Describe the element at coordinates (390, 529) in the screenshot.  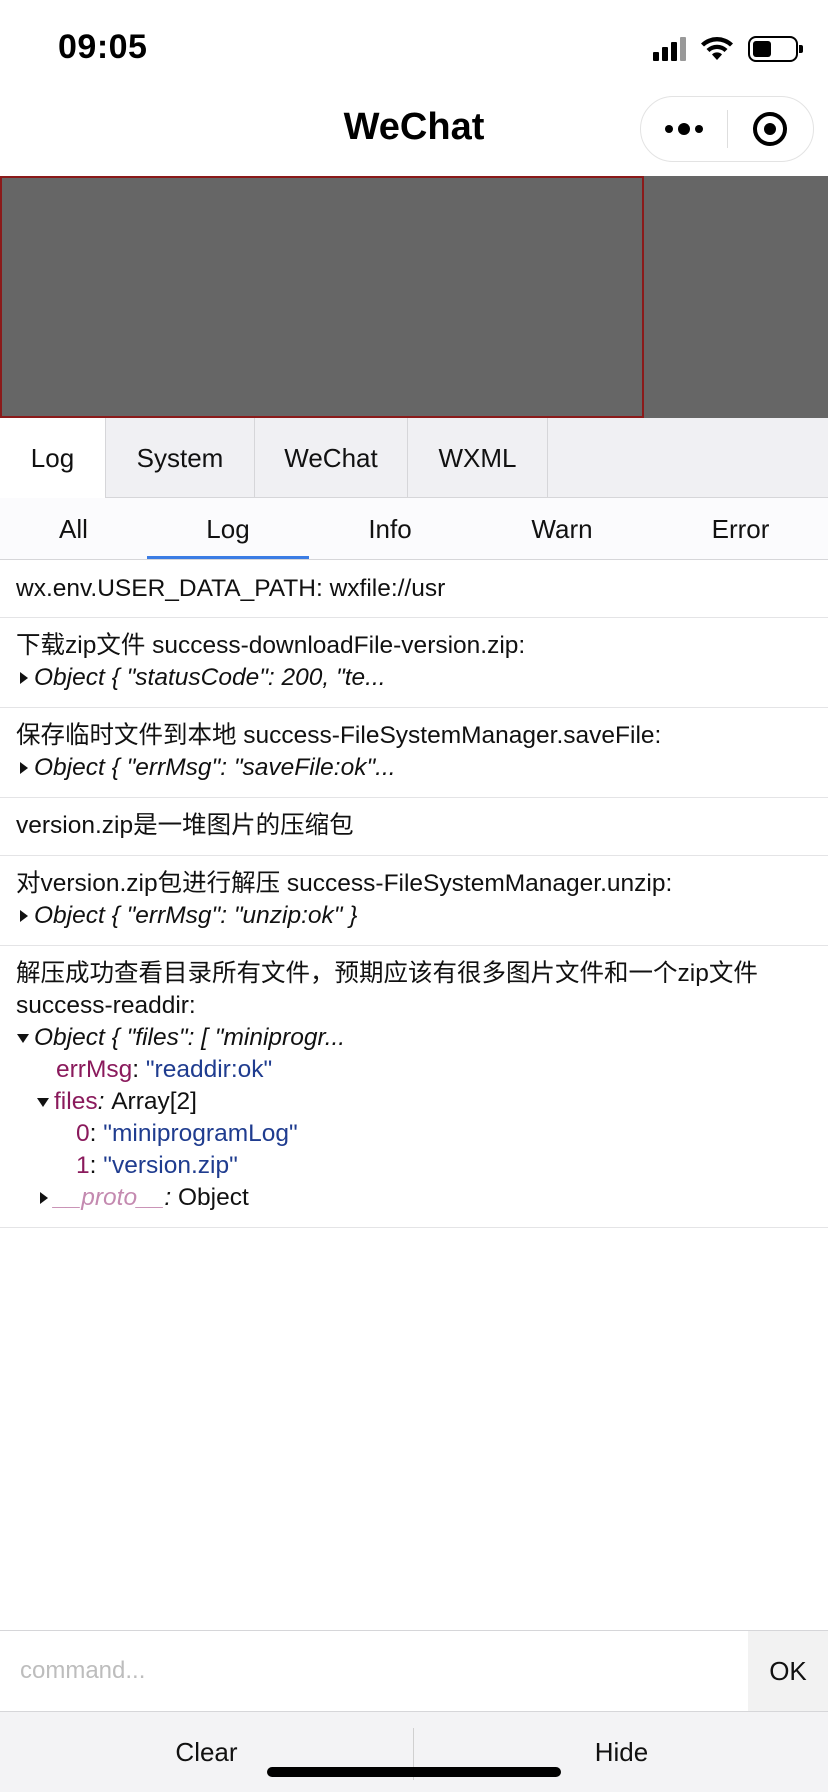
I see `filter-info: Info` at that location.